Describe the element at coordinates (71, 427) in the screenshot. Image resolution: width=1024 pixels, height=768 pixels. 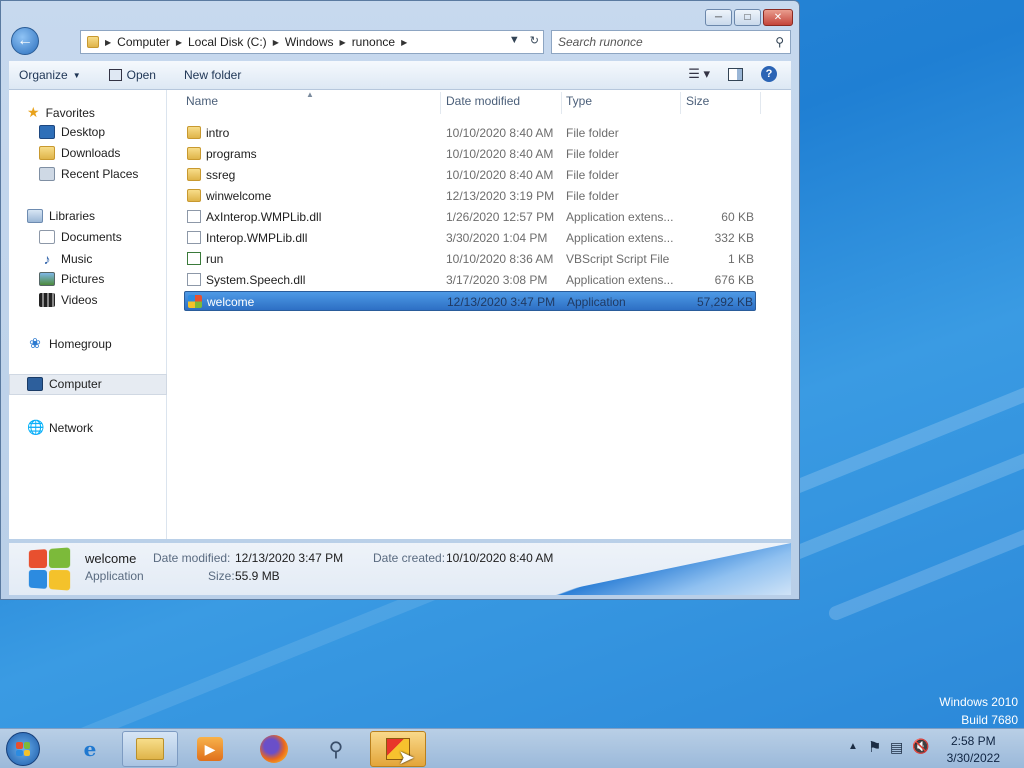
I see `nav-network-label: Network` at that location.